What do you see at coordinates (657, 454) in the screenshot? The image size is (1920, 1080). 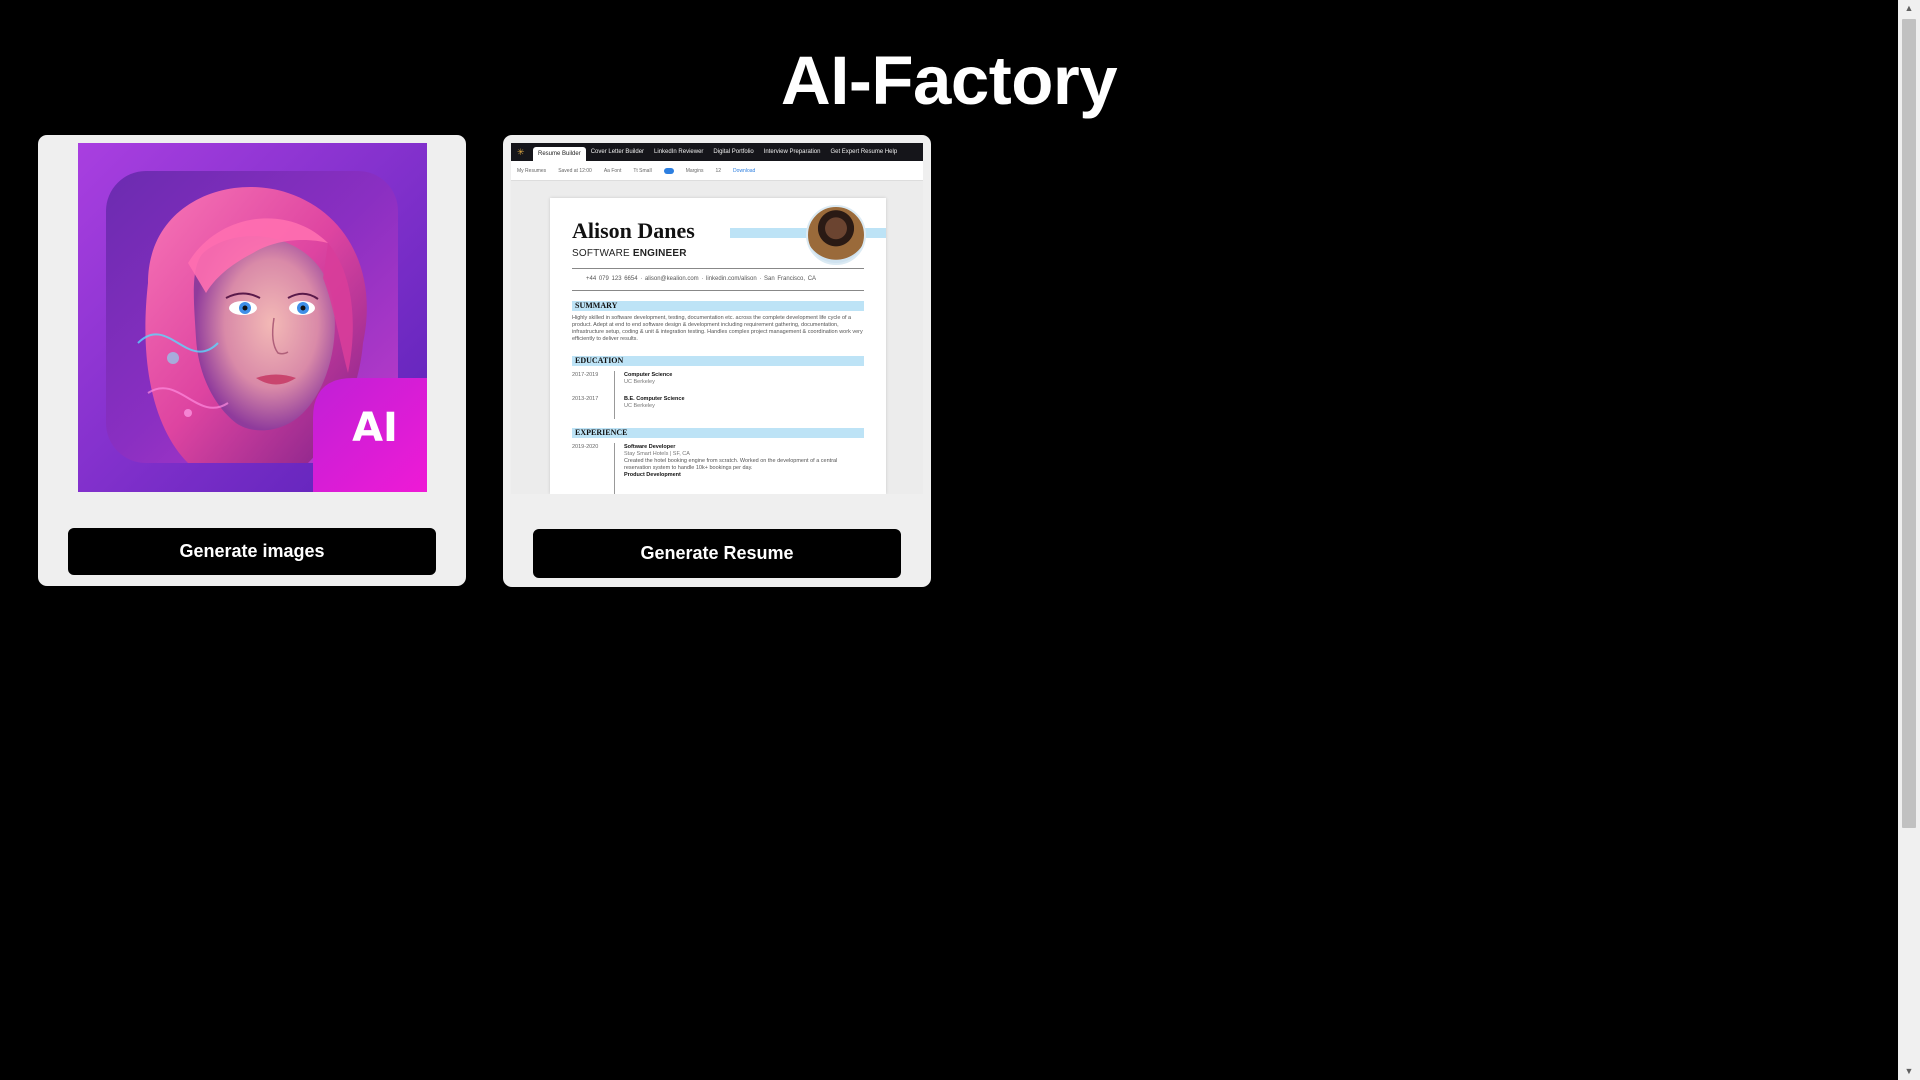 I see `experience-company: Stay Smart Hotels | SF, CA` at bounding box center [657, 454].